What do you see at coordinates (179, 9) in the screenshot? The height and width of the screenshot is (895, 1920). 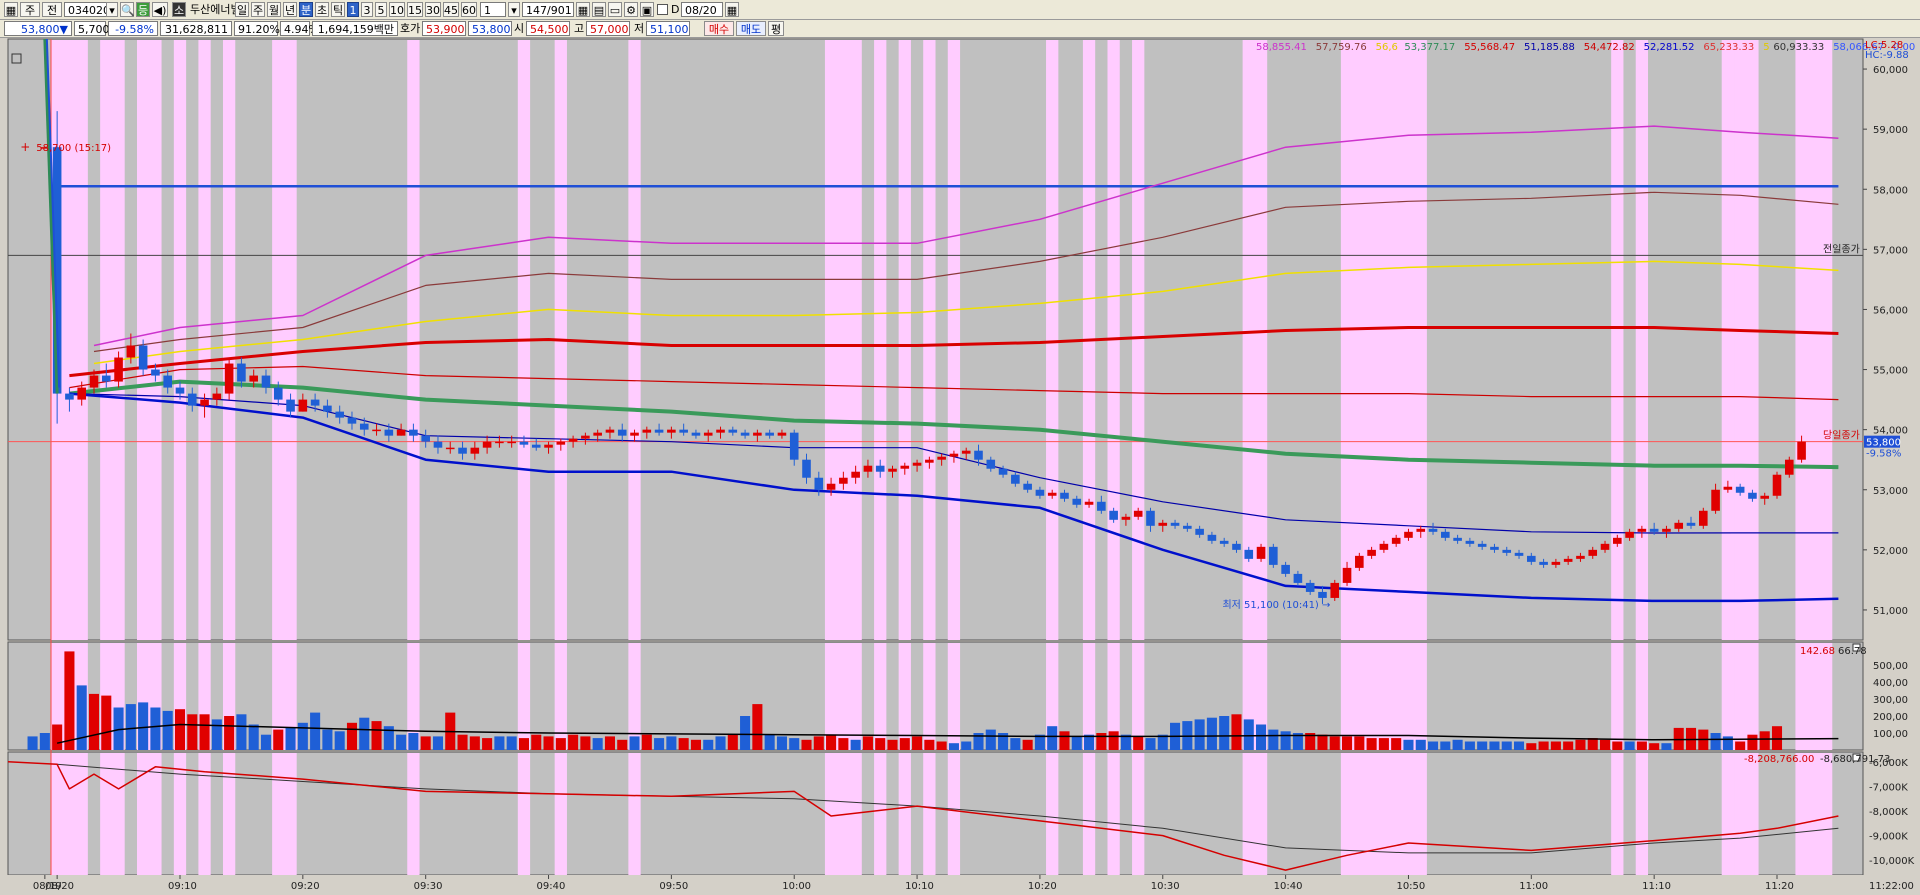 I see `category-badge: 소` at bounding box center [179, 9].